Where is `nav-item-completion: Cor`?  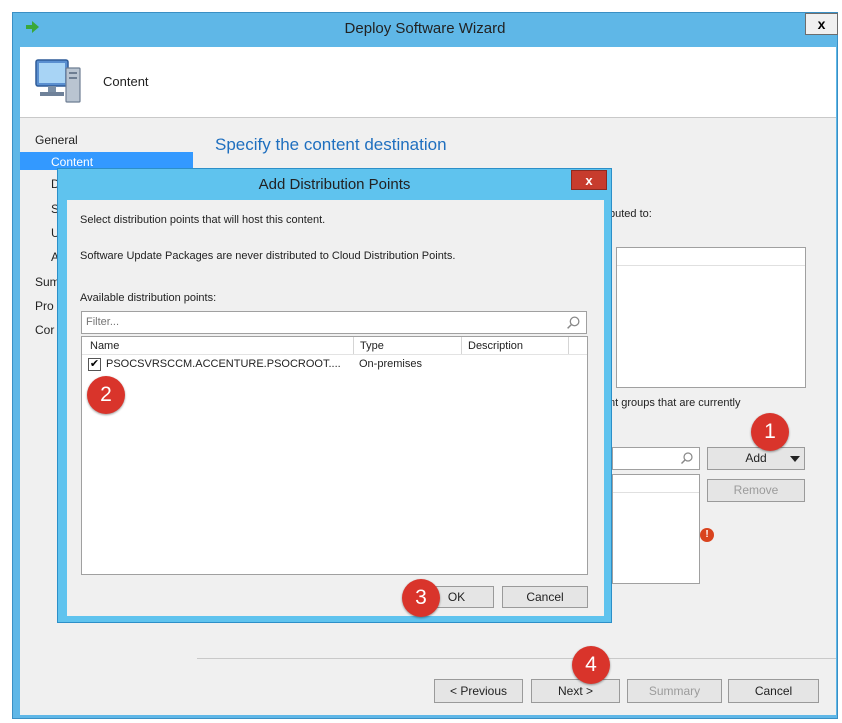
nav-item-completion: Cor is located at coordinates (44, 330).